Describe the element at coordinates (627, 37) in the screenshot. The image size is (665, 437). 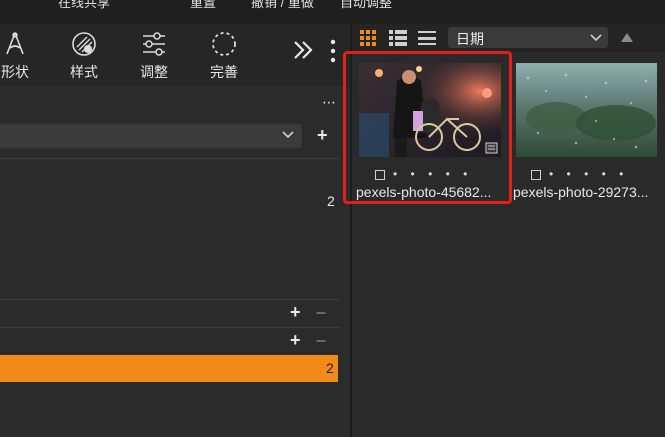
I see `sort-direction-icon` at that location.